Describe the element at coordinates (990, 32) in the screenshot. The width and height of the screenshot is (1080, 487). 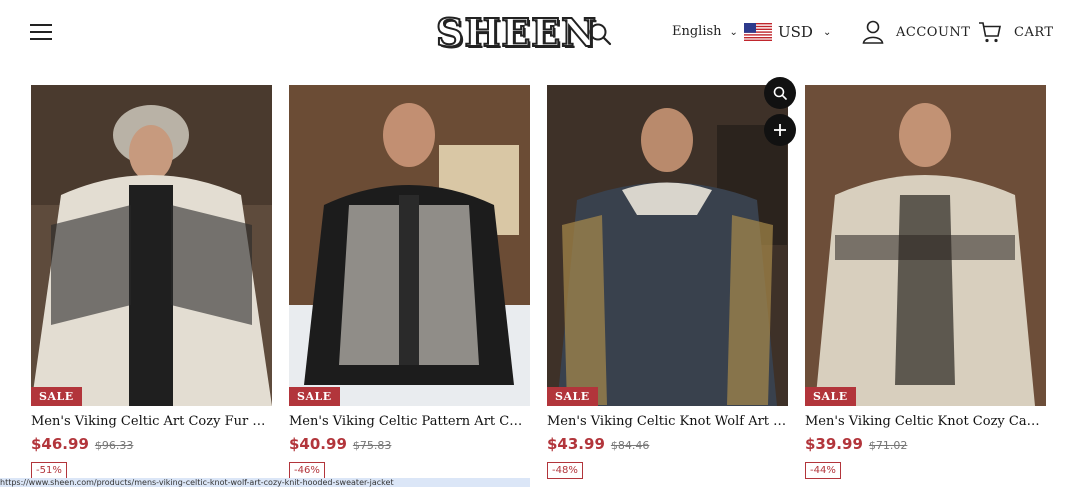
I see `cart-icon` at that location.